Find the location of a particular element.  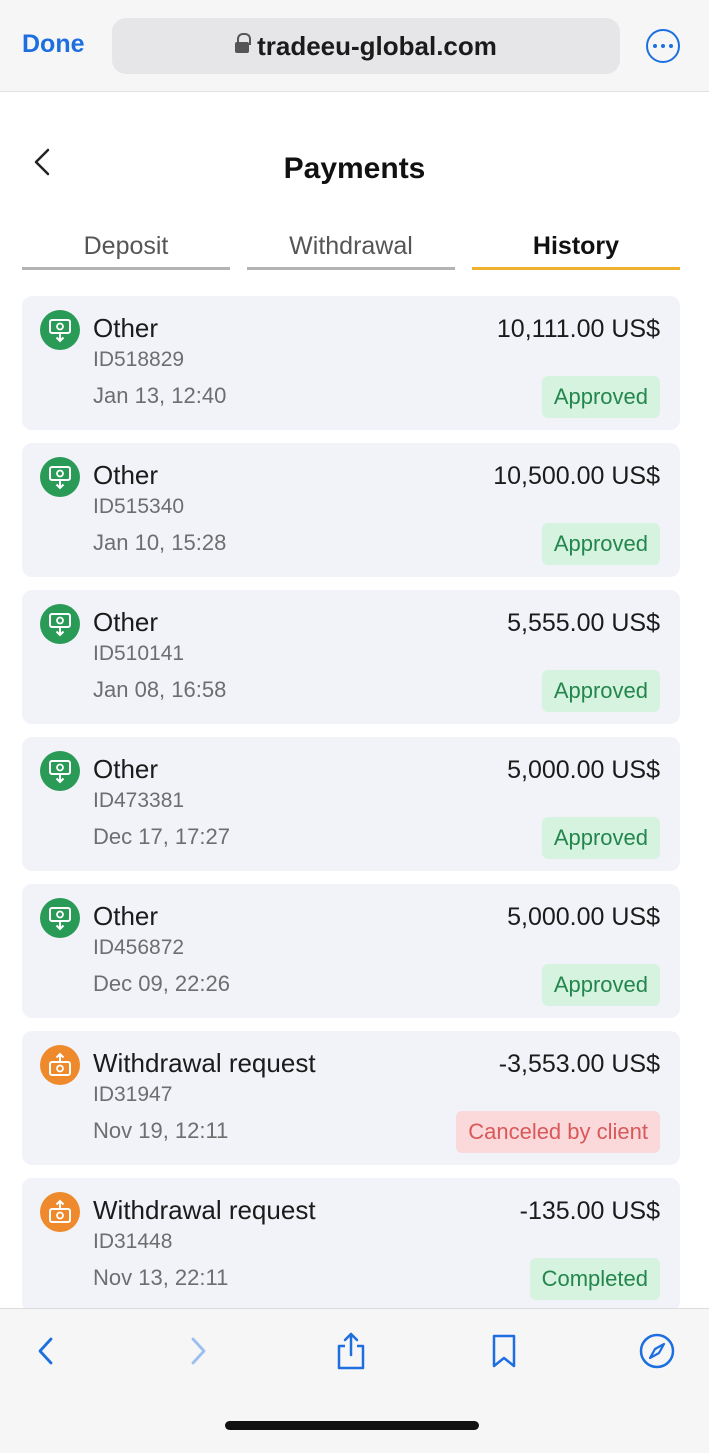

transaction-amount: 5,555.00 US$ is located at coordinates (583, 623).